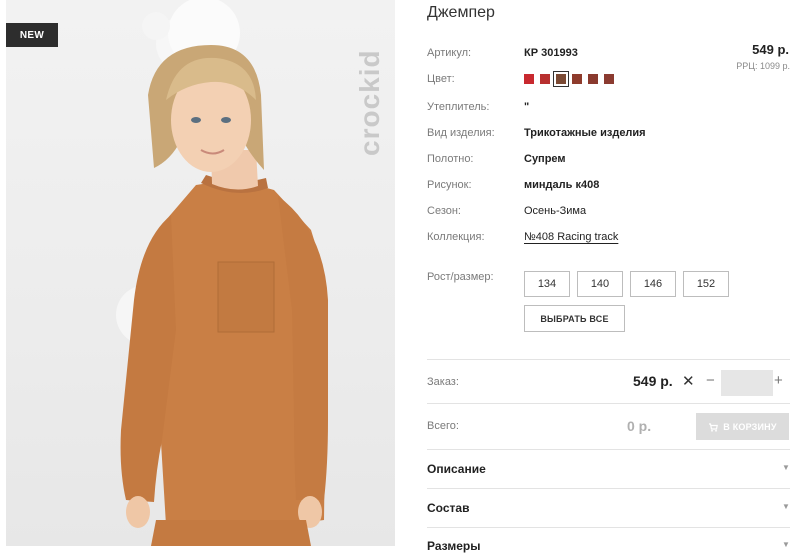  I want to click on fabric-label: Полотно:, so click(450, 159).